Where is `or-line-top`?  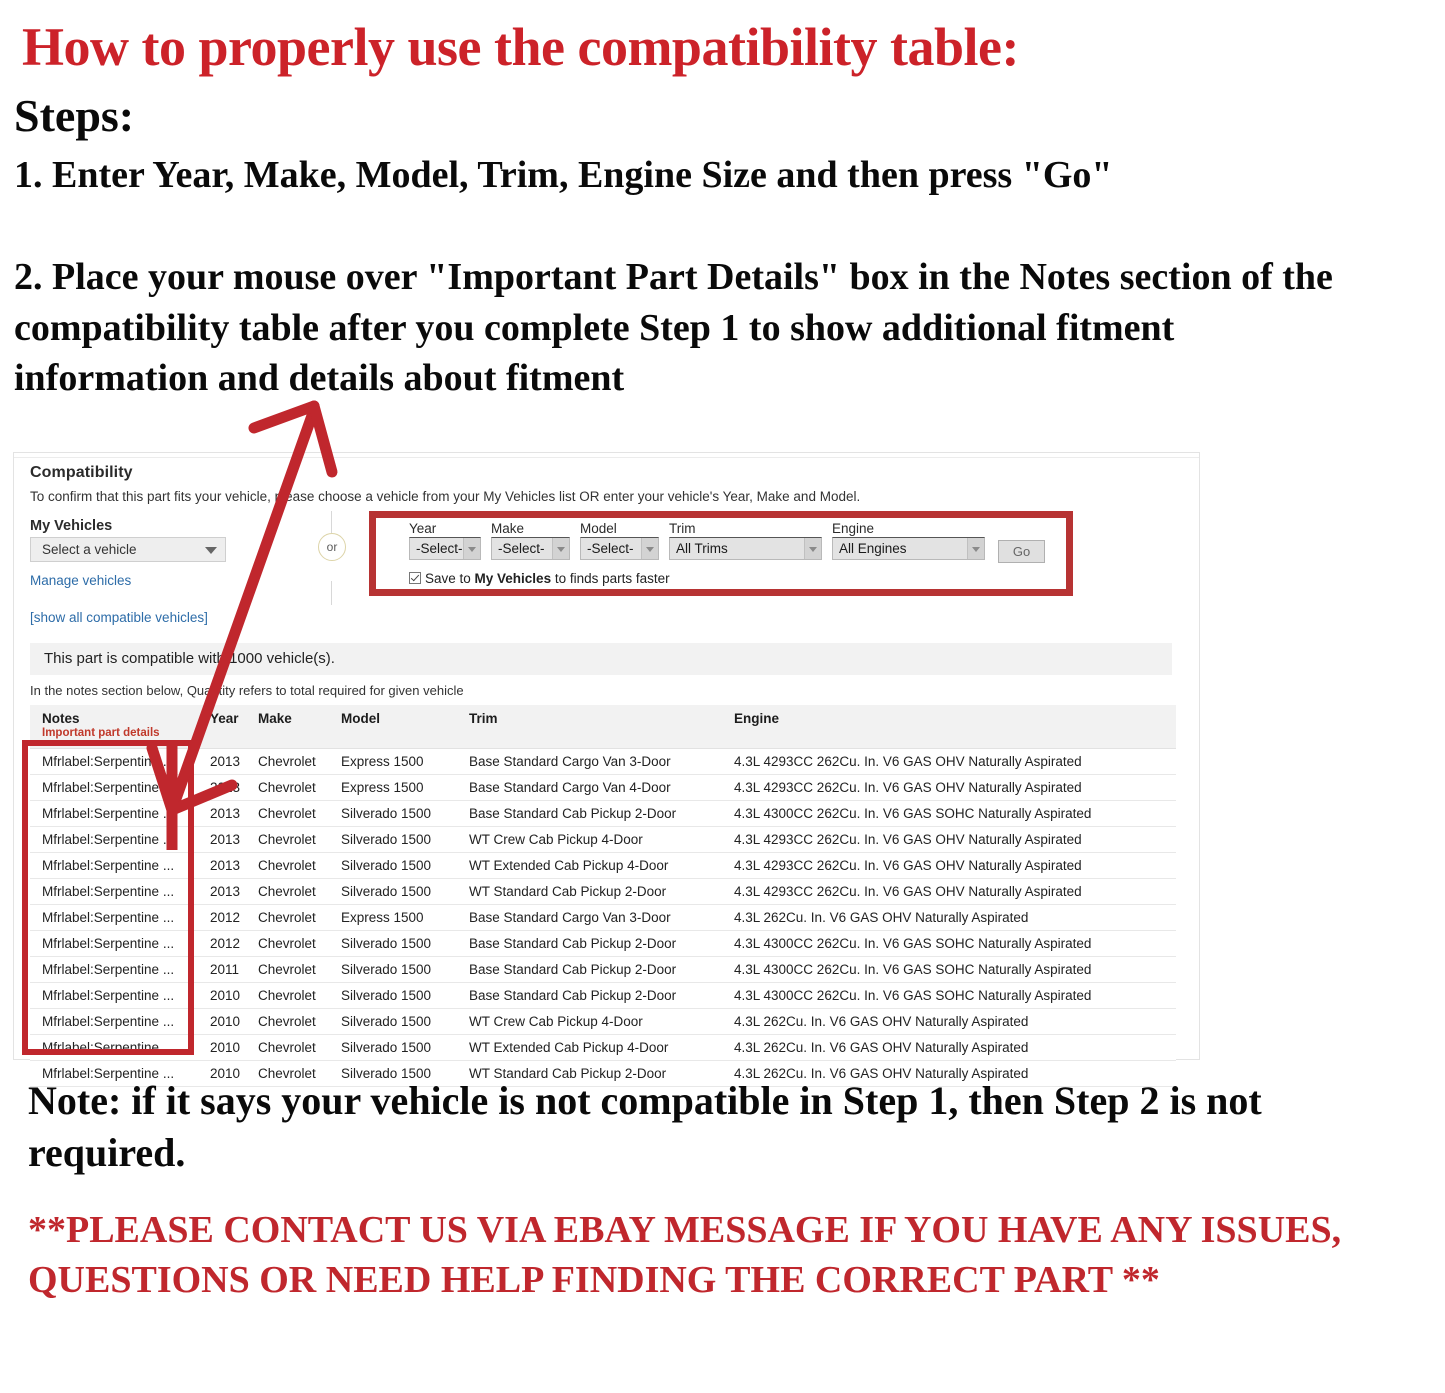 or-line-top is located at coordinates (331, 522).